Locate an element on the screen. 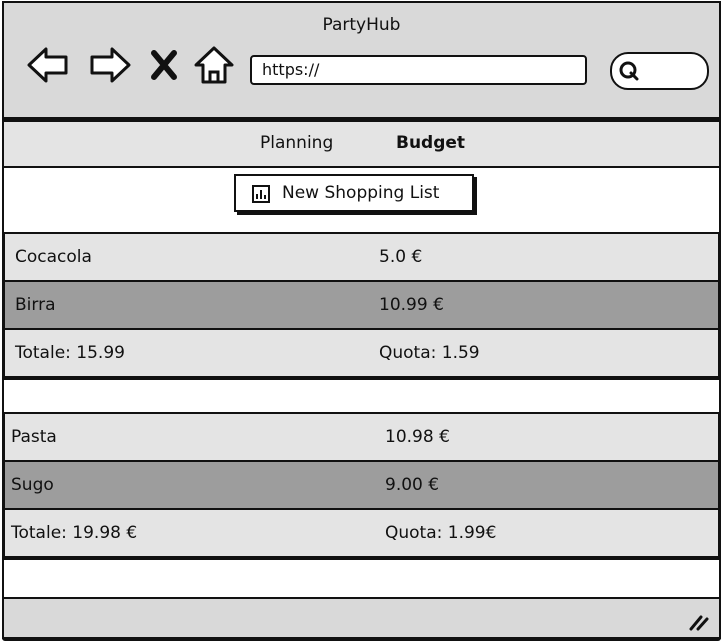  item-name: Pasta is located at coordinates (34, 437).